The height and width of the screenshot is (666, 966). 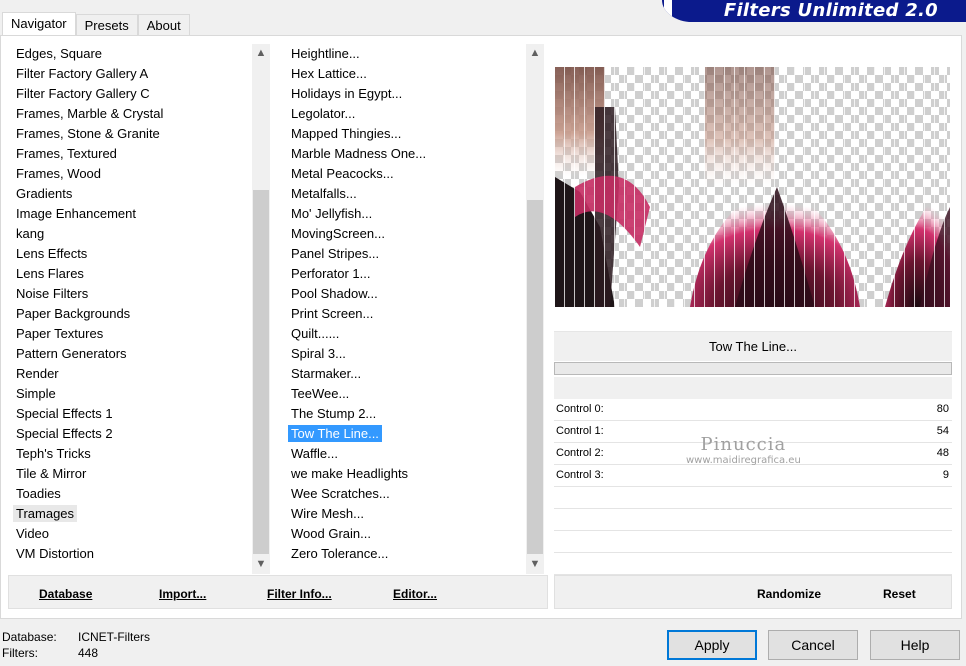 What do you see at coordinates (580, 431) in the screenshot?
I see `control-label: Control 1:` at bounding box center [580, 431].